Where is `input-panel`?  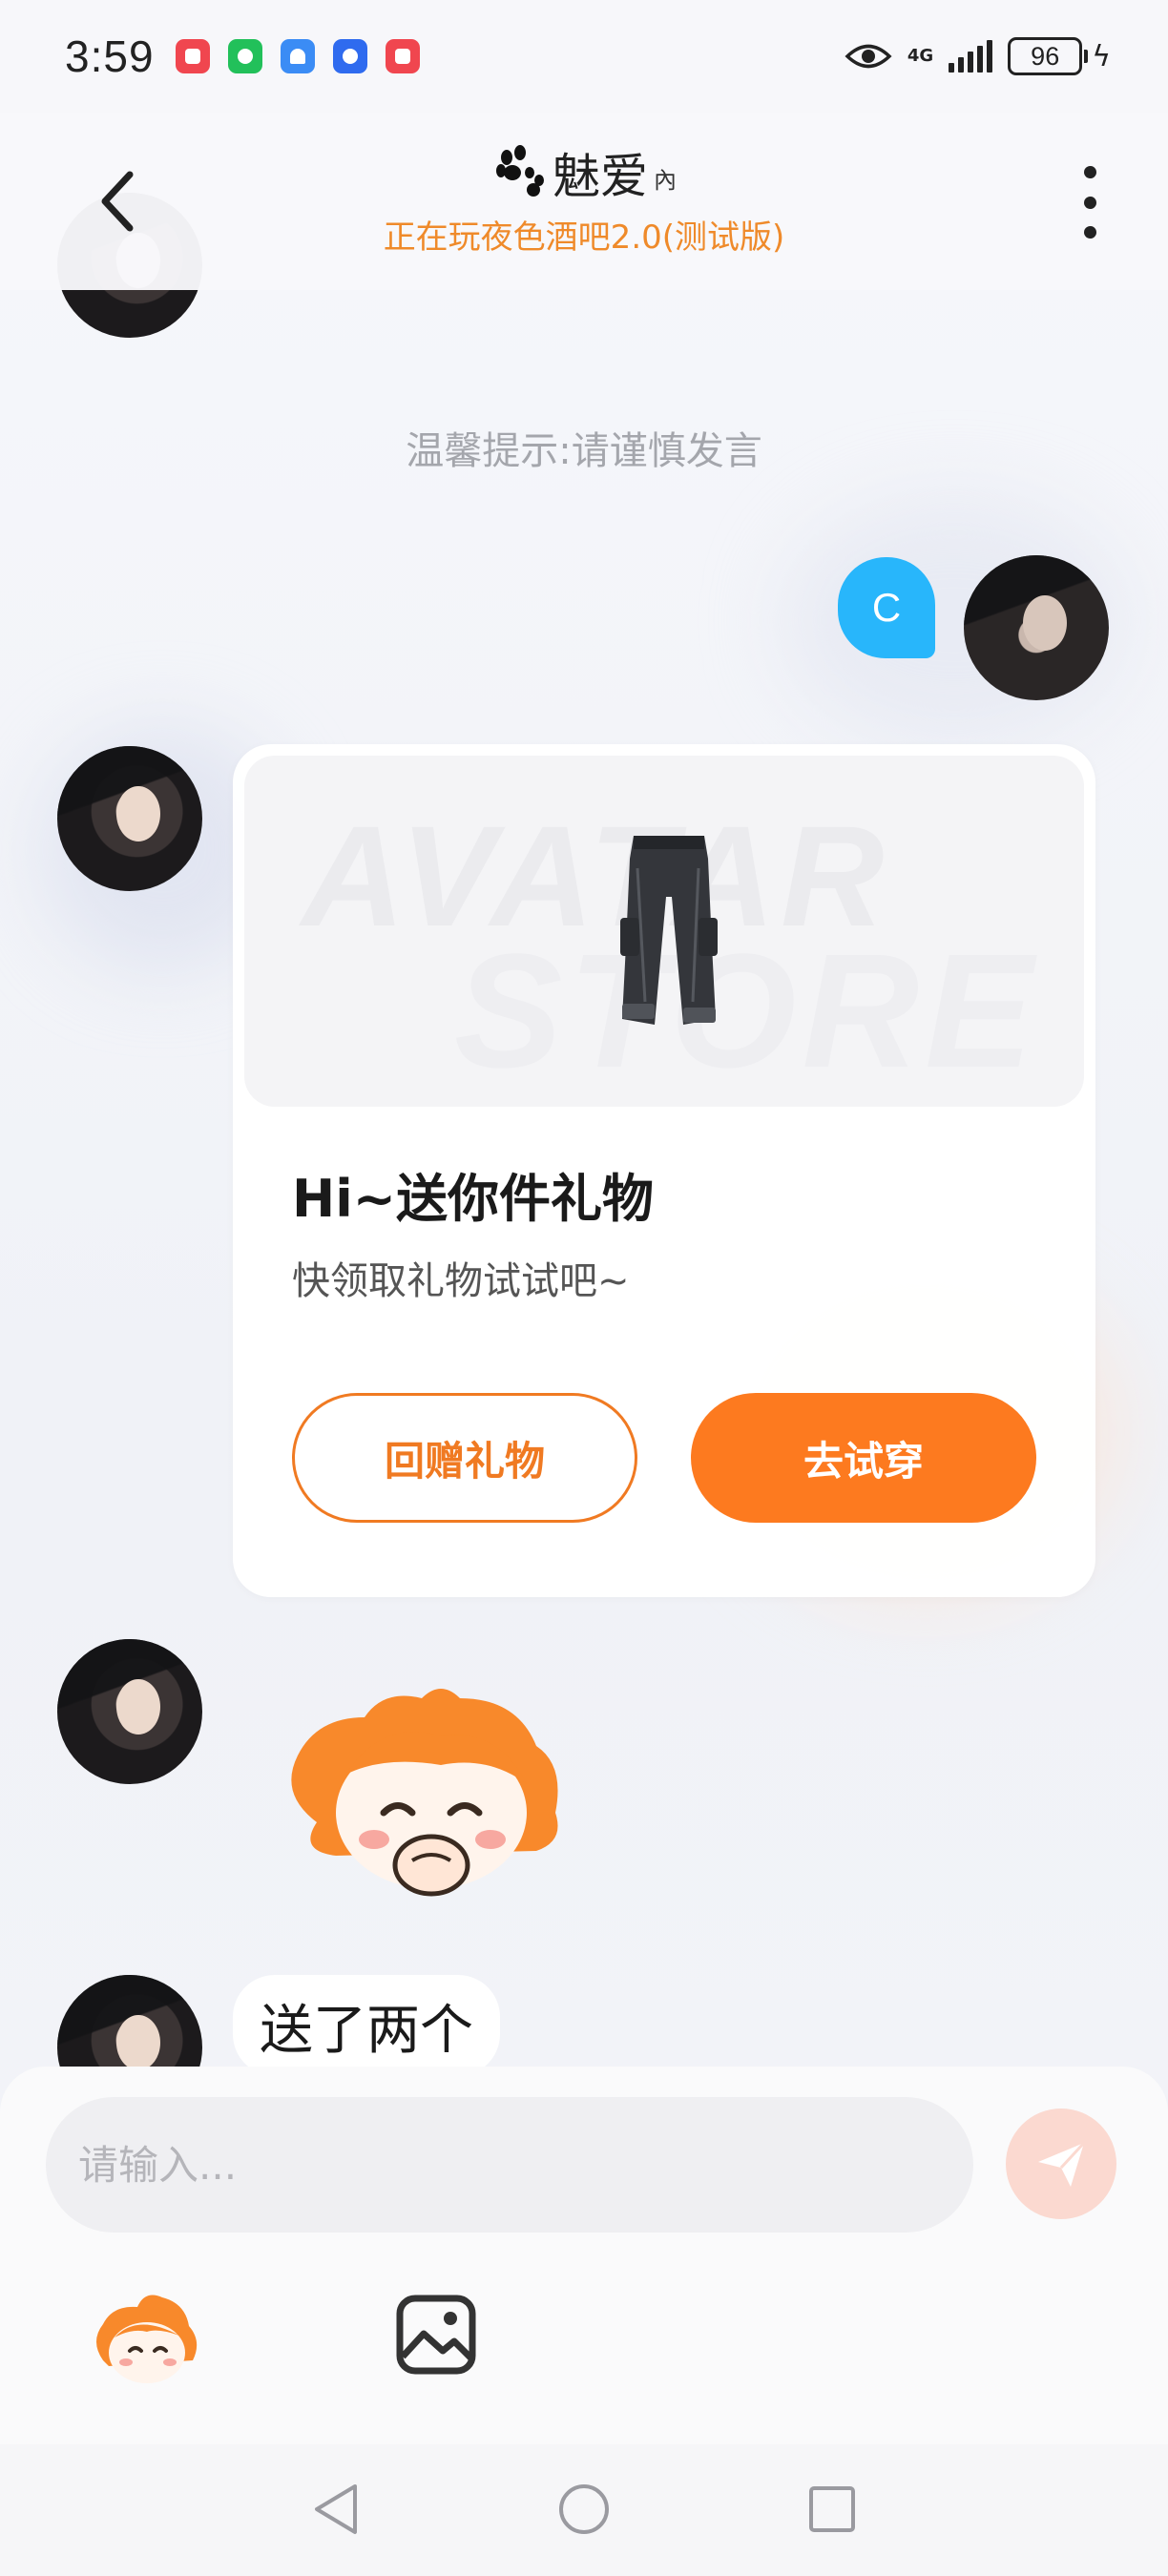
input-panel is located at coordinates (584, 2255).